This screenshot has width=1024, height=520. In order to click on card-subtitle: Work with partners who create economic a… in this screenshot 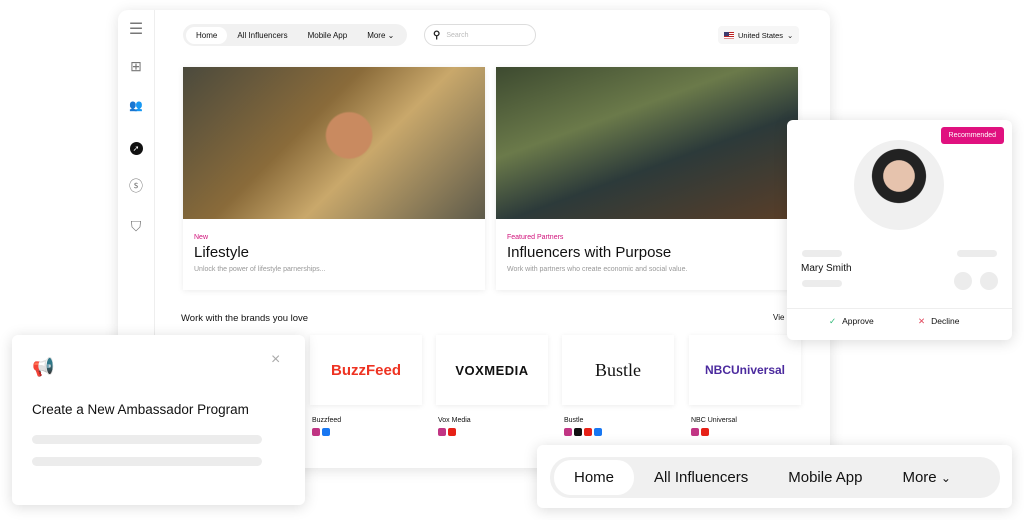, I will do `click(597, 269)`.